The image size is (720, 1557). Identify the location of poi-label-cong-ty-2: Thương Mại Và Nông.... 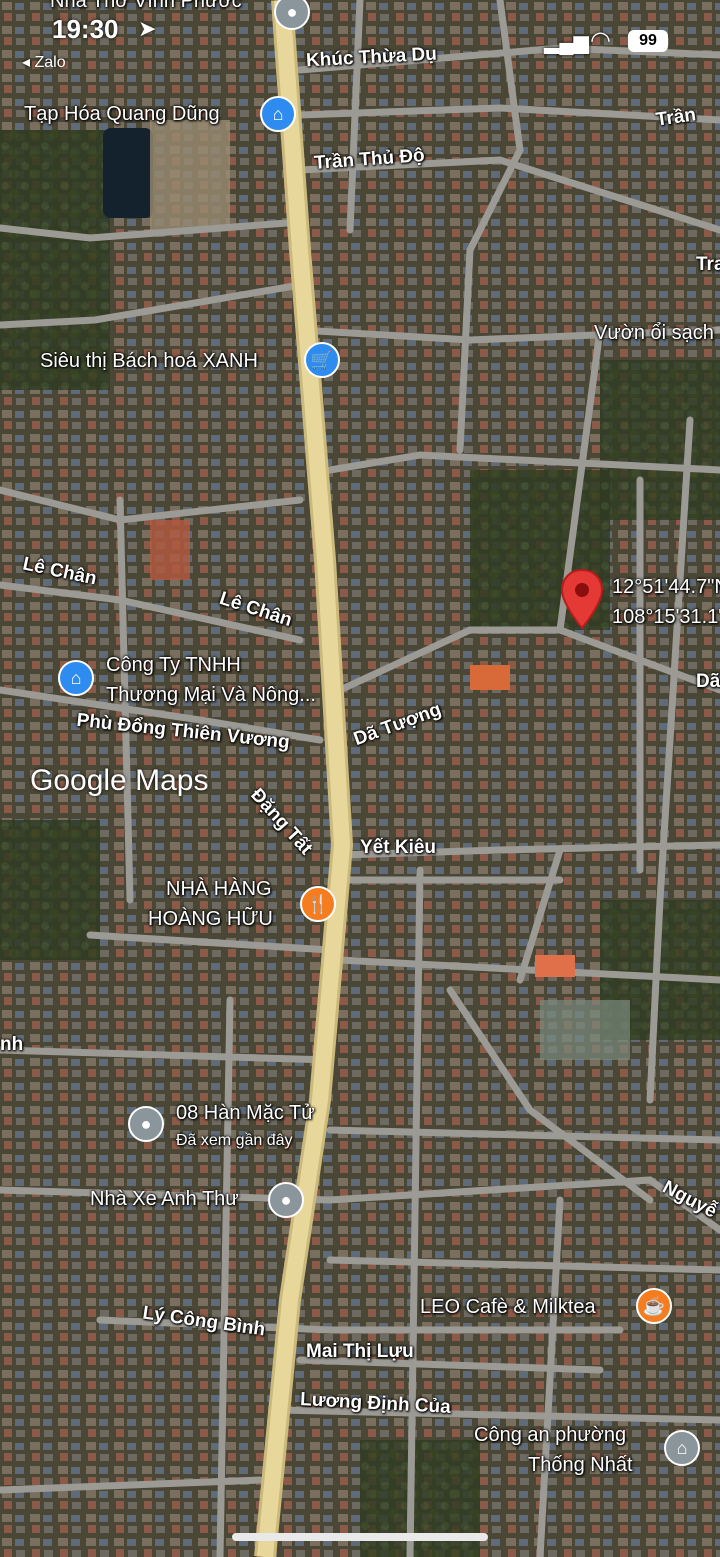
(211, 695).